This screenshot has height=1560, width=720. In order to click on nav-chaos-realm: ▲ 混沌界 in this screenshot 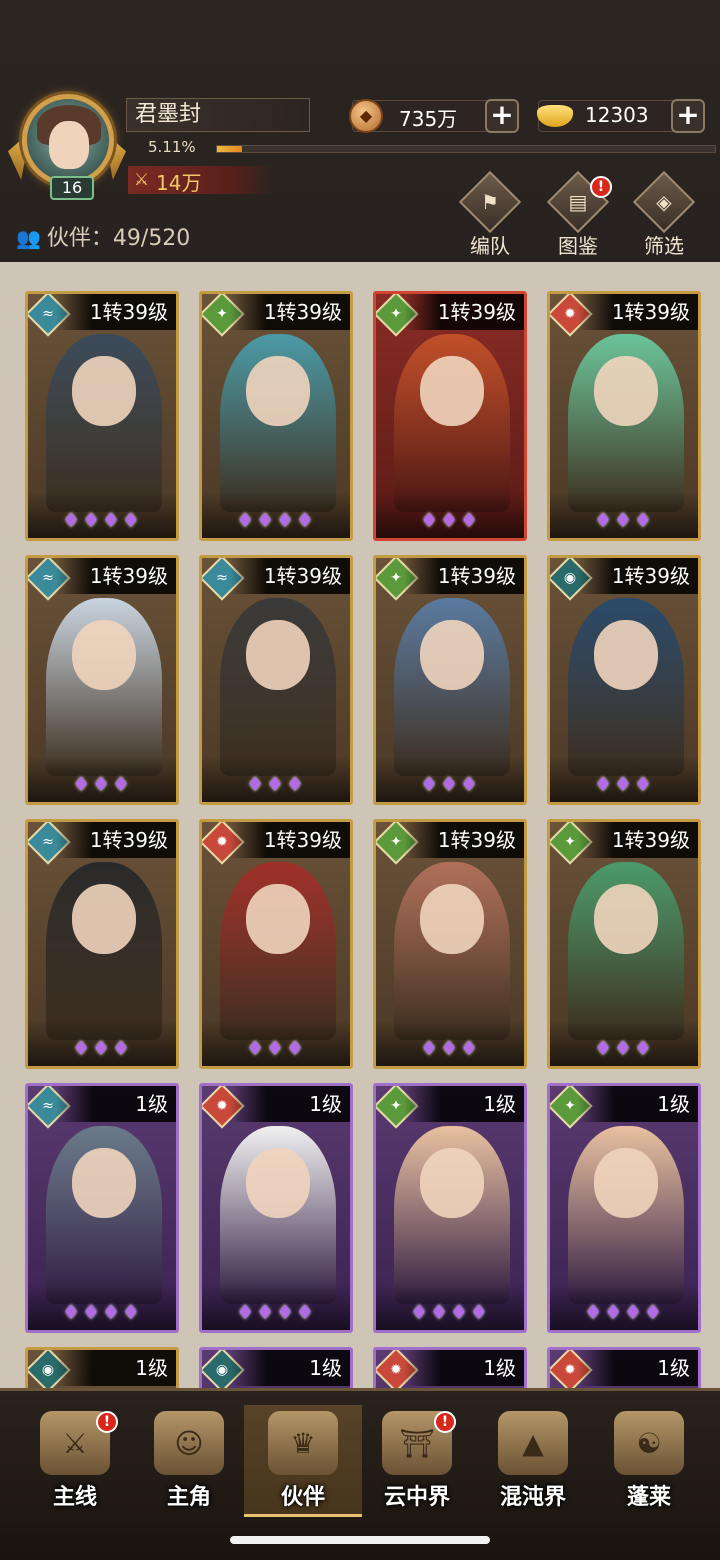, I will do `click(533, 1461)`.